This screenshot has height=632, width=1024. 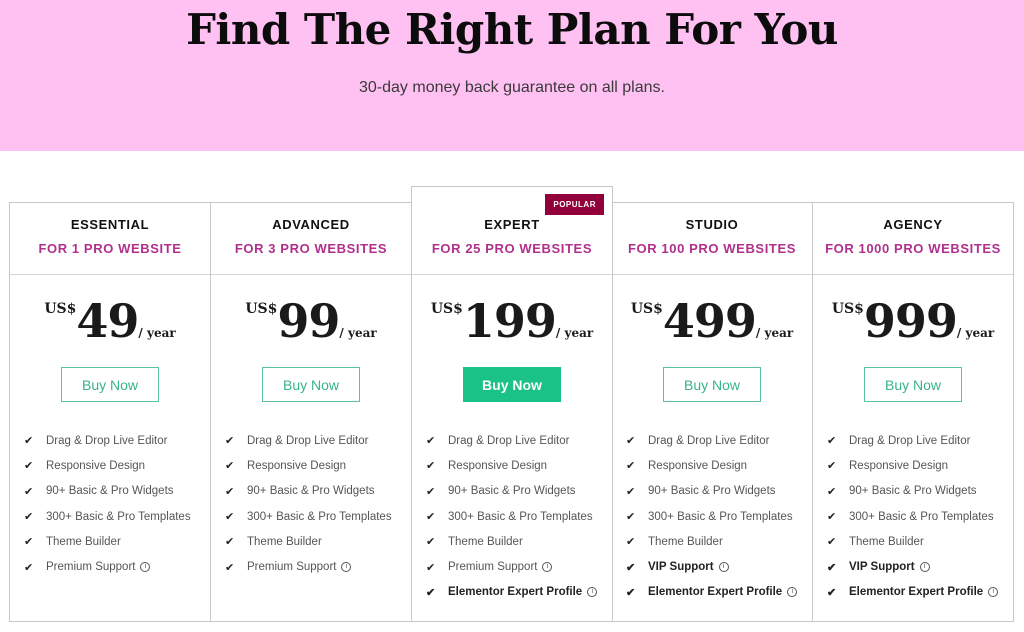 I want to click on plan-sites: FOR 25 PRO WEBSITES, so click(x=512, y=248).